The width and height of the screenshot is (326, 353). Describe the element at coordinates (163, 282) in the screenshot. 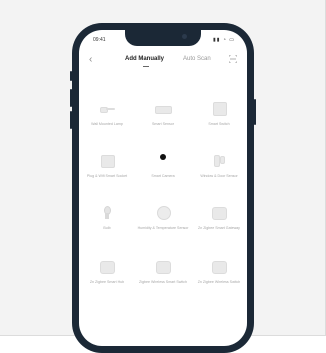

I see `device-label: Zigbee Wireless Smart Switch` at that location.